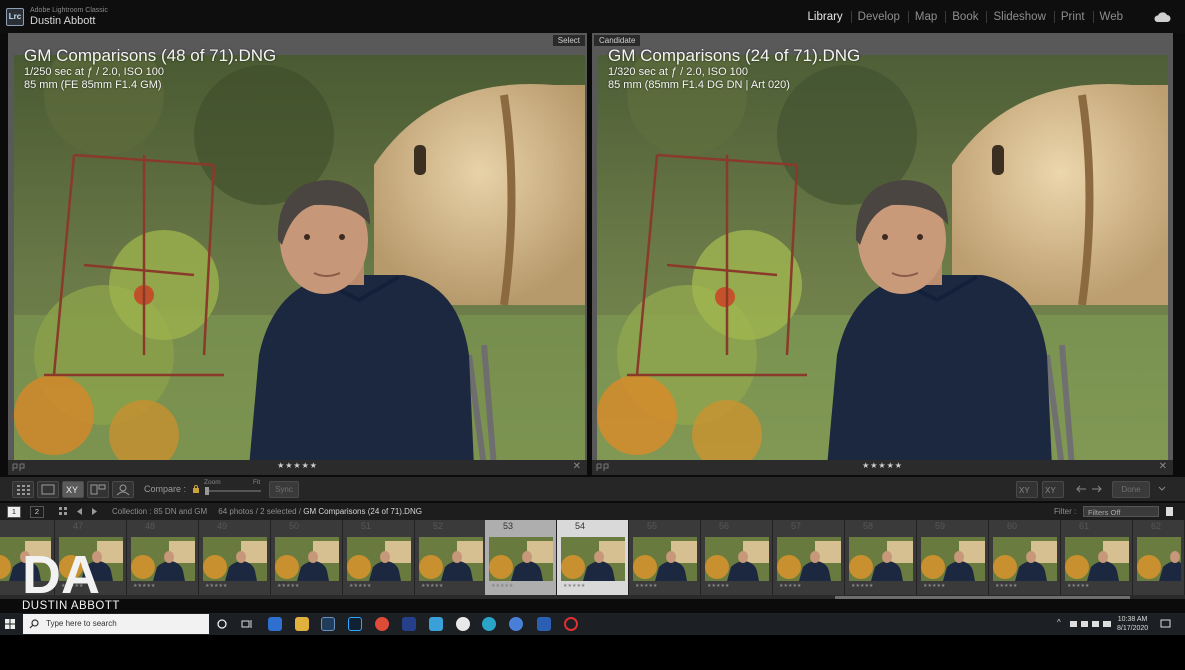 This screenshot has width=1185, height=670. I want to click on filmstrip-cell: 56 ★★★★★, so click(737, 557).